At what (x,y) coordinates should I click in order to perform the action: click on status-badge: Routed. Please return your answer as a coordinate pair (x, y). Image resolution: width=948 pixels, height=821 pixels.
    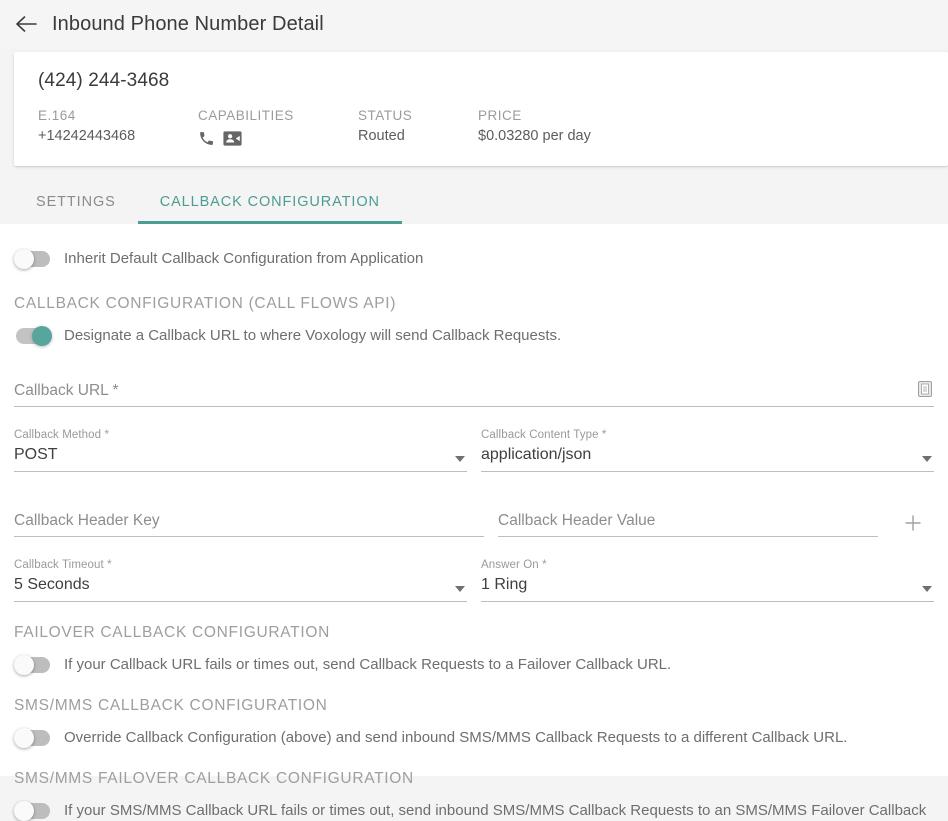
    Looking at the image, I should click on (381, 136).